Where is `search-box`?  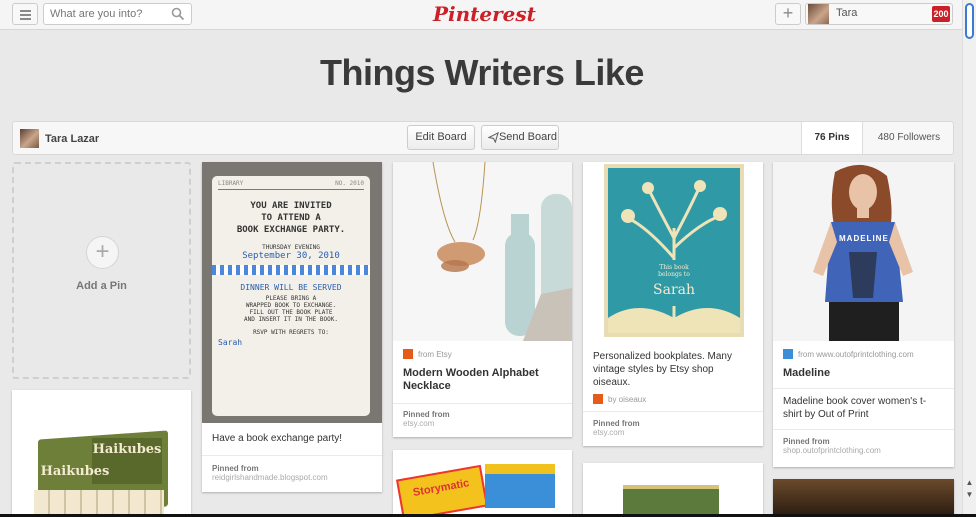 search-box is located at coordinates (117, 14).